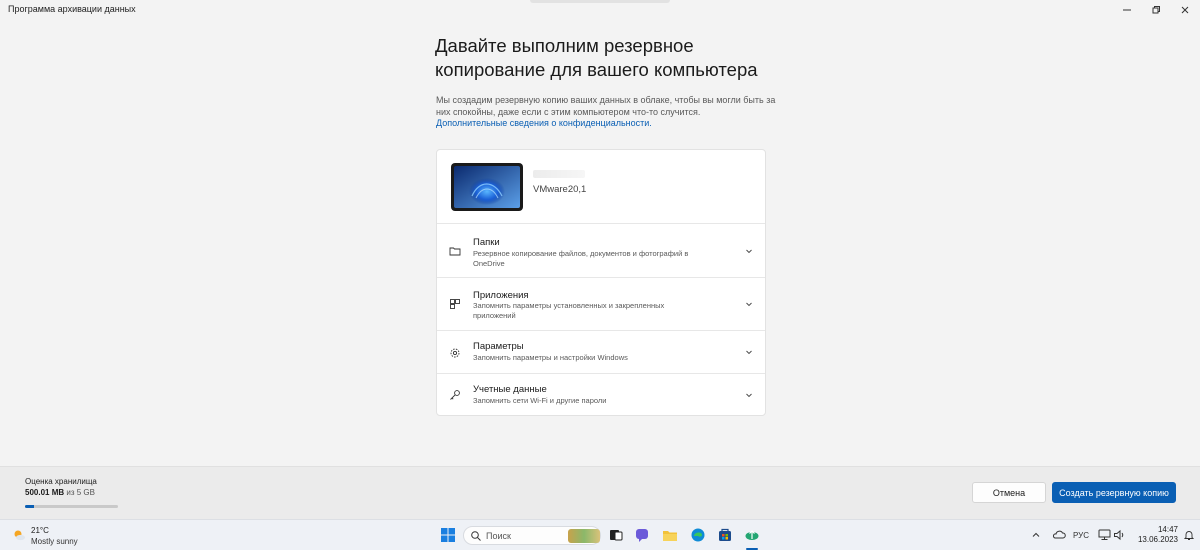 The image size is (1200, 550). I want to click on item-settings-title: Параметры, so click(498, 346).